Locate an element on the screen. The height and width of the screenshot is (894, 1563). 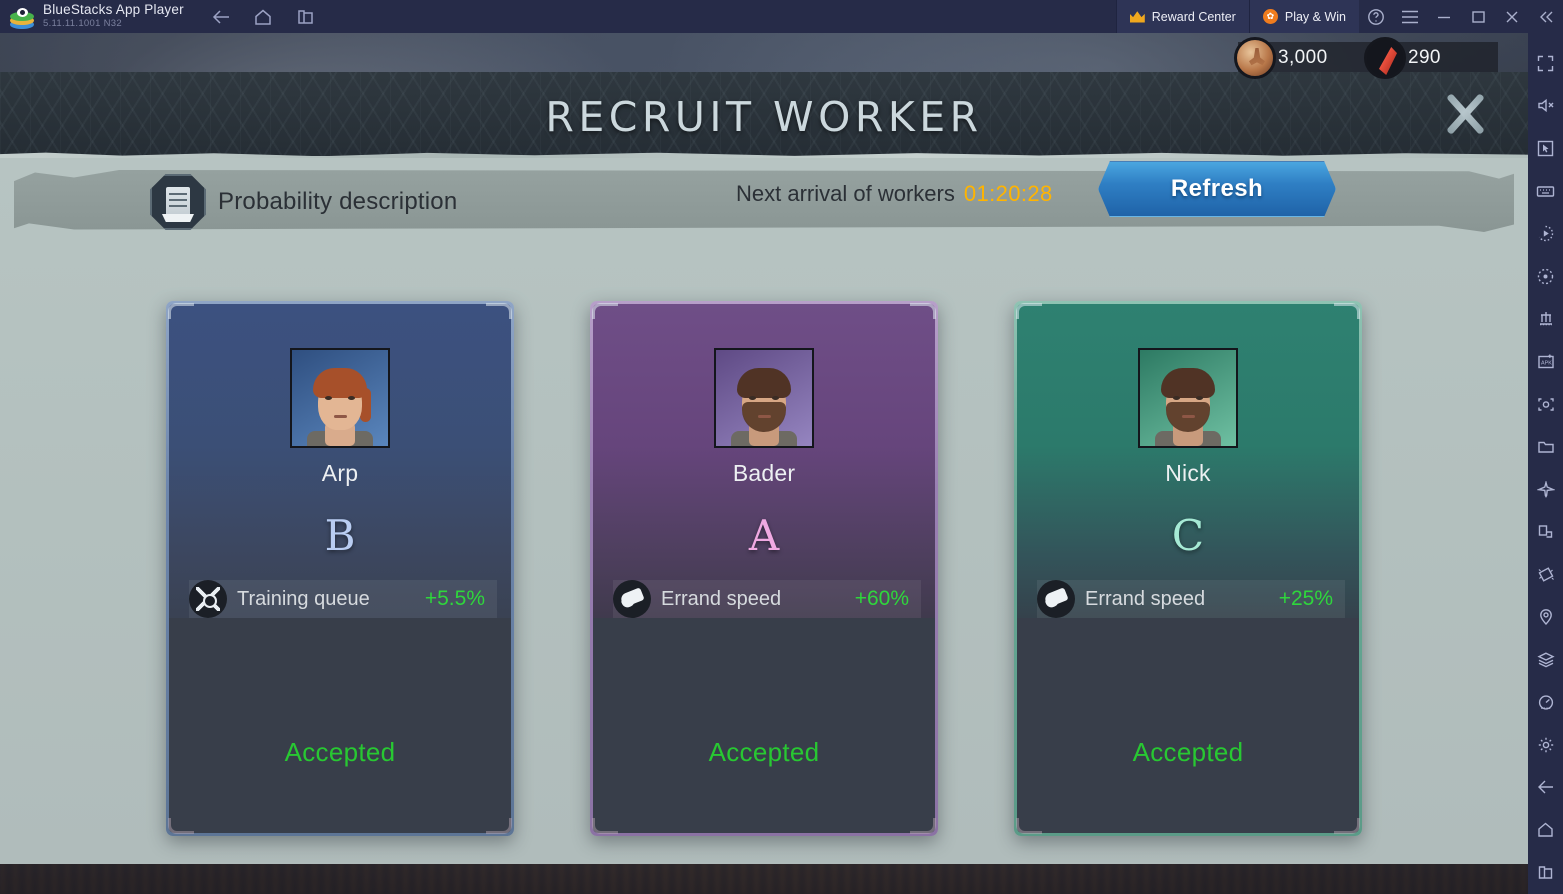
sidebar-instance-manager-button is located at coordinates (1545, 319).